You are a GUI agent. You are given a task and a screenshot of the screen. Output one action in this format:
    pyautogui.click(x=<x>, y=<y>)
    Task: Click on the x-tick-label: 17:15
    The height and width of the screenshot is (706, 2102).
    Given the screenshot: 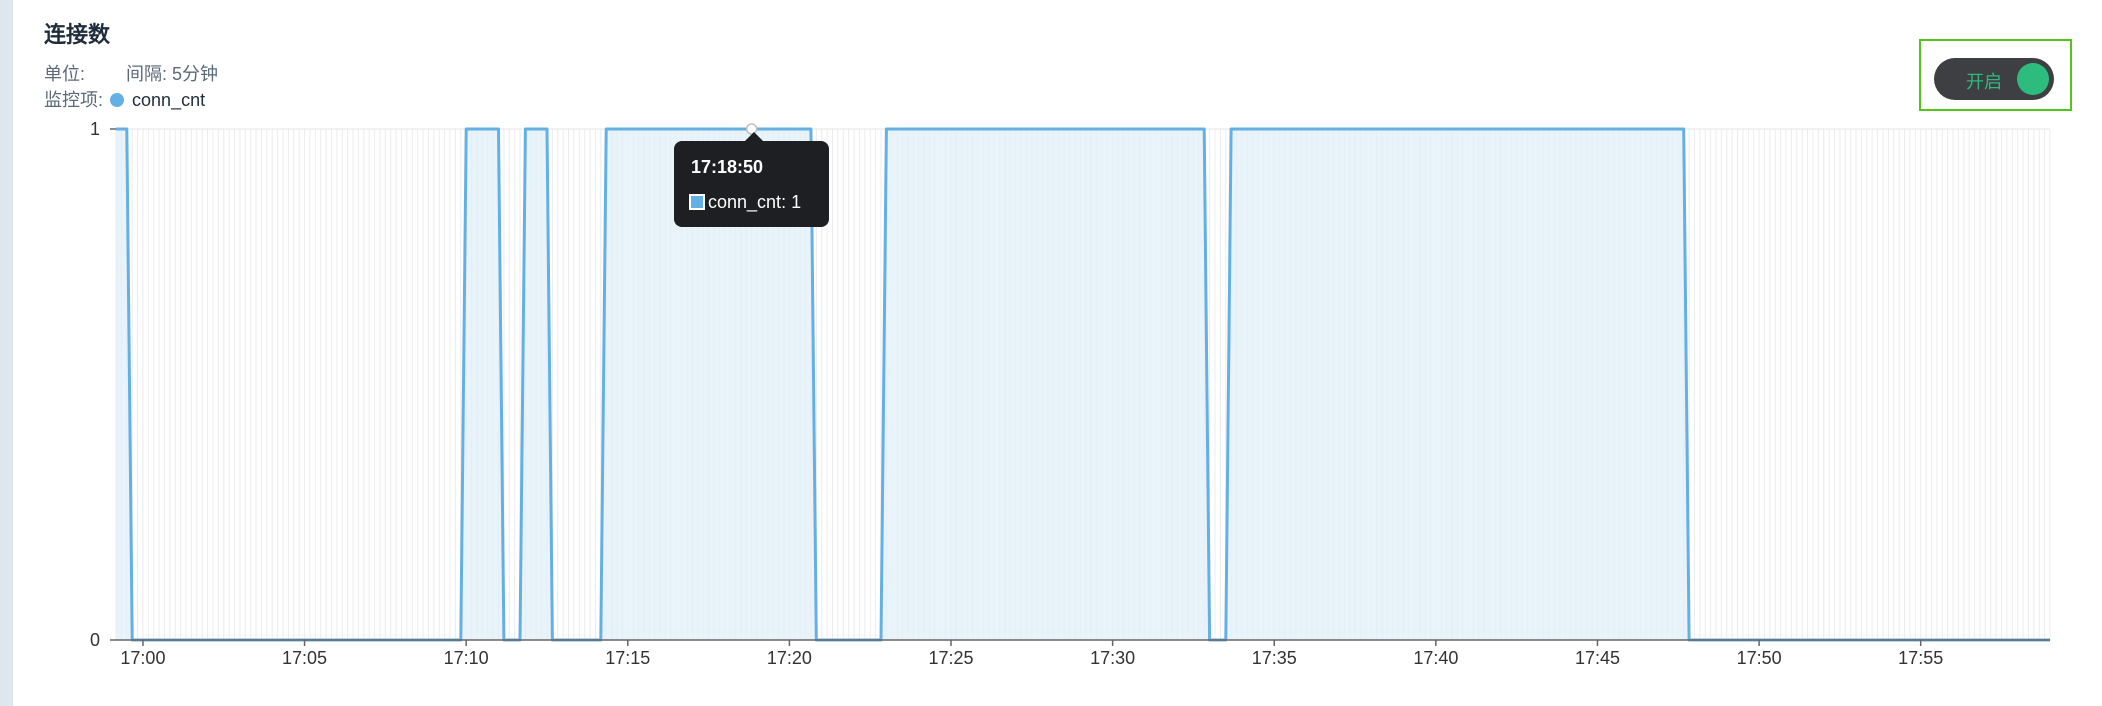 What is the action you would take?
    pyautogui.click(x=627, y=658)
    